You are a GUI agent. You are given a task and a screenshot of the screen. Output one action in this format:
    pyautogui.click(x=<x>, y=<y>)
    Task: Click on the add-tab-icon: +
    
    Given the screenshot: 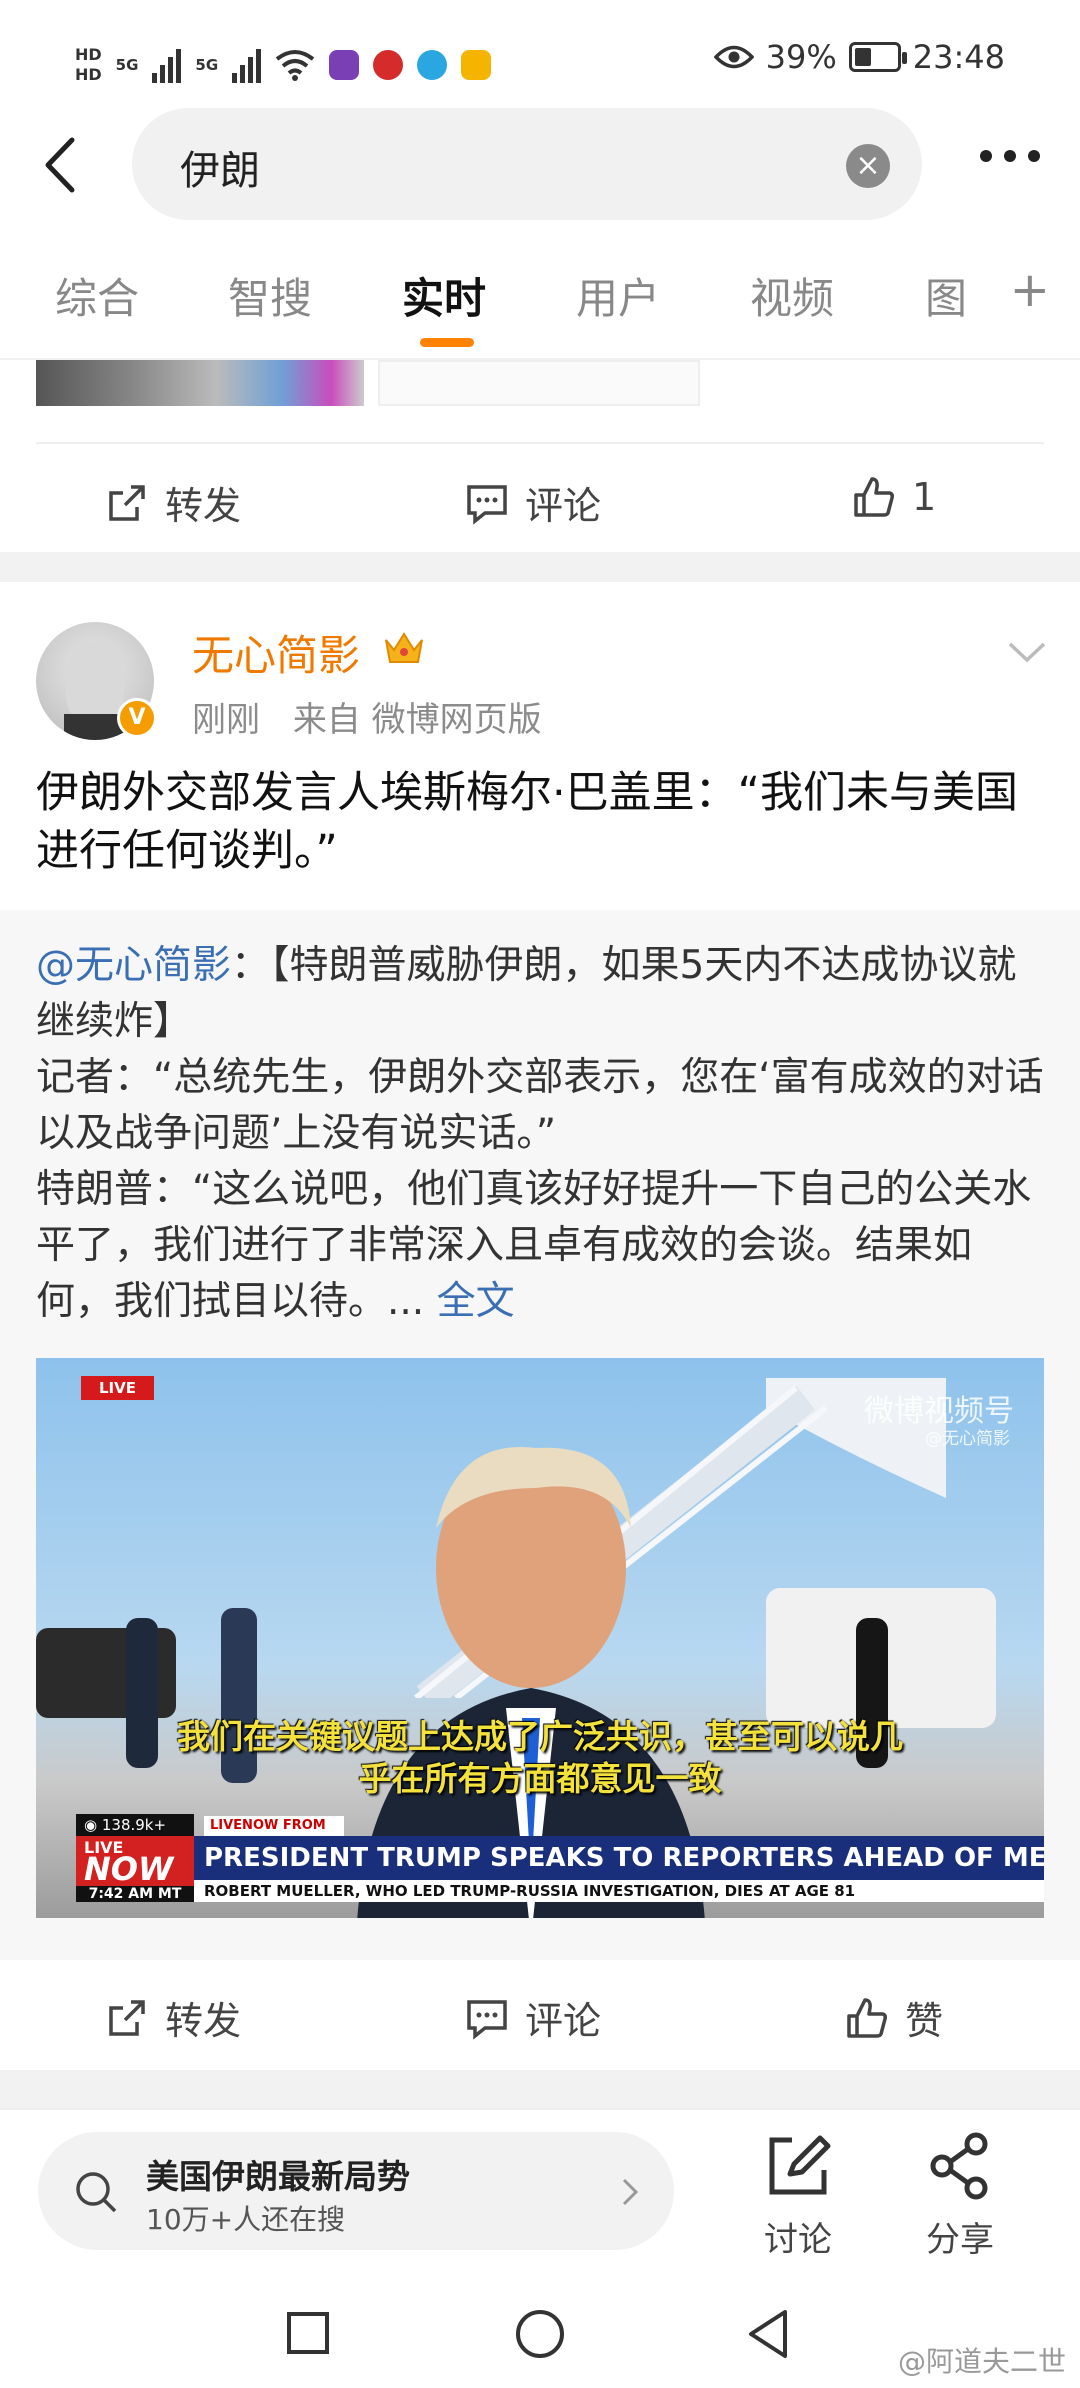 What is the action you would take?
    pyautogui.click(x=1030, y=290)
    